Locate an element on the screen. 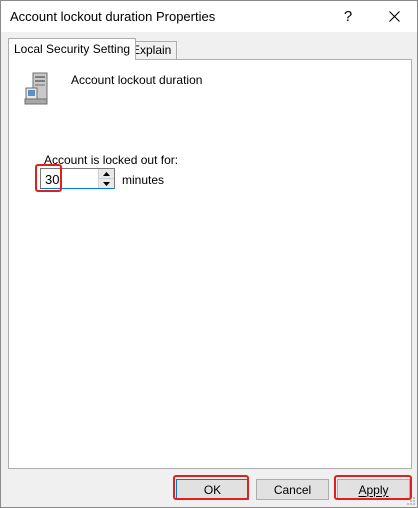 The width and height of the screenshot is (418, 508). arrow-down-icon is located at coordinates (106, 183).